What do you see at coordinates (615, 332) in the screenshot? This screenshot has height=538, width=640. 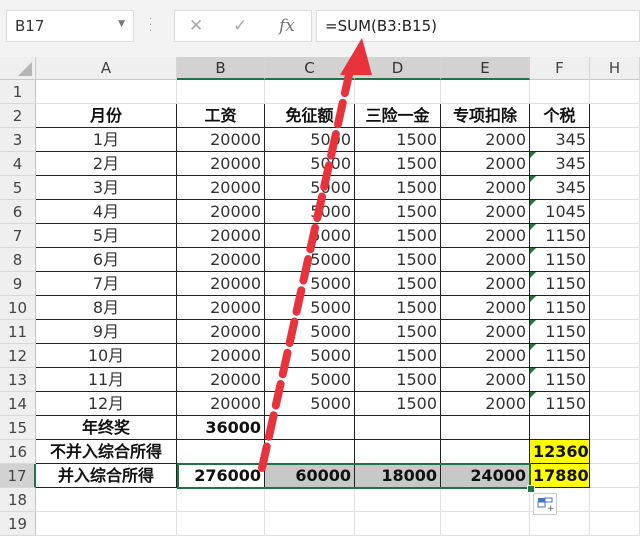 I see `cell-H11` at bounding box center [615, 332].